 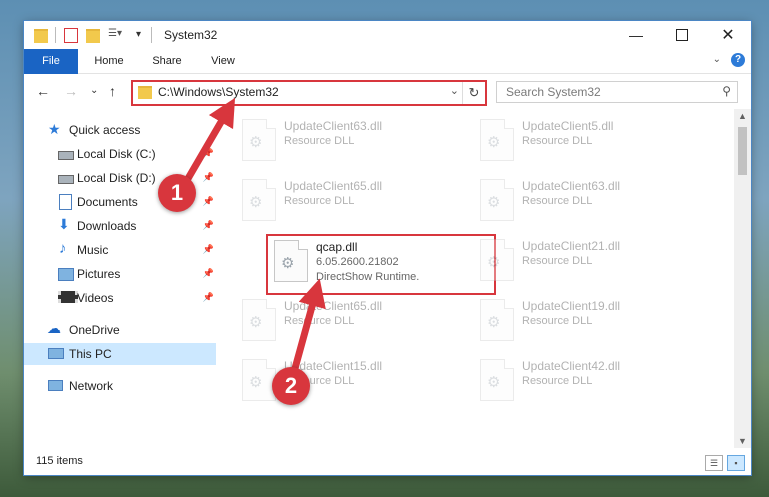 I want to click on properties-icon, so click(x=71, y=35).